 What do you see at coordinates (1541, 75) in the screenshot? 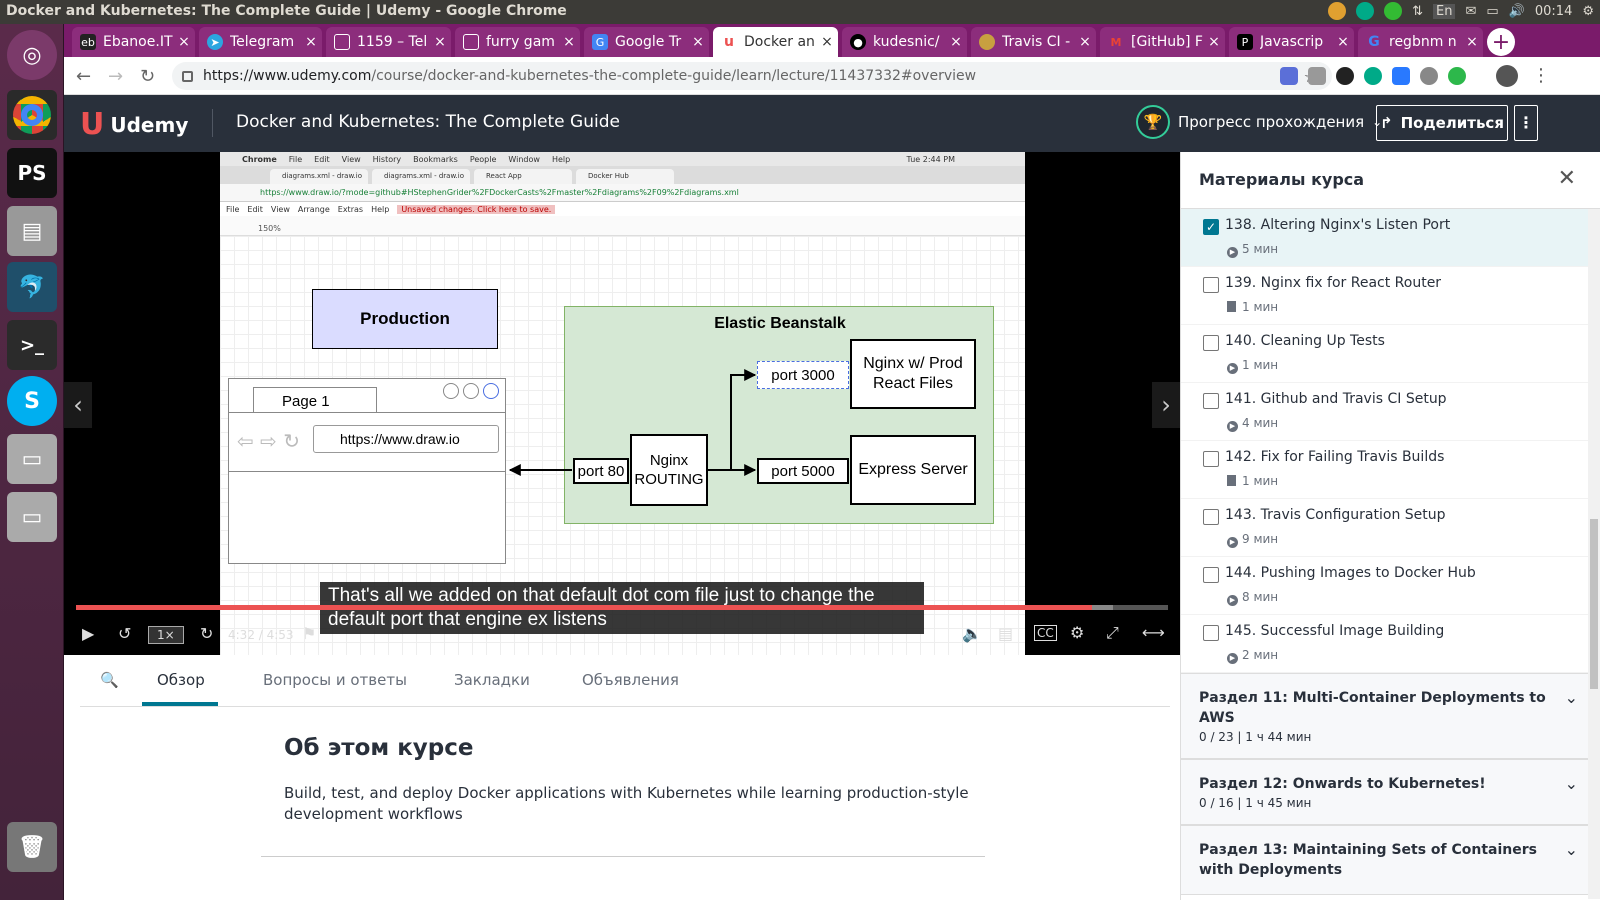
I see `chrome-menu-icon: ⋮` at bounding box center [1541, 75].